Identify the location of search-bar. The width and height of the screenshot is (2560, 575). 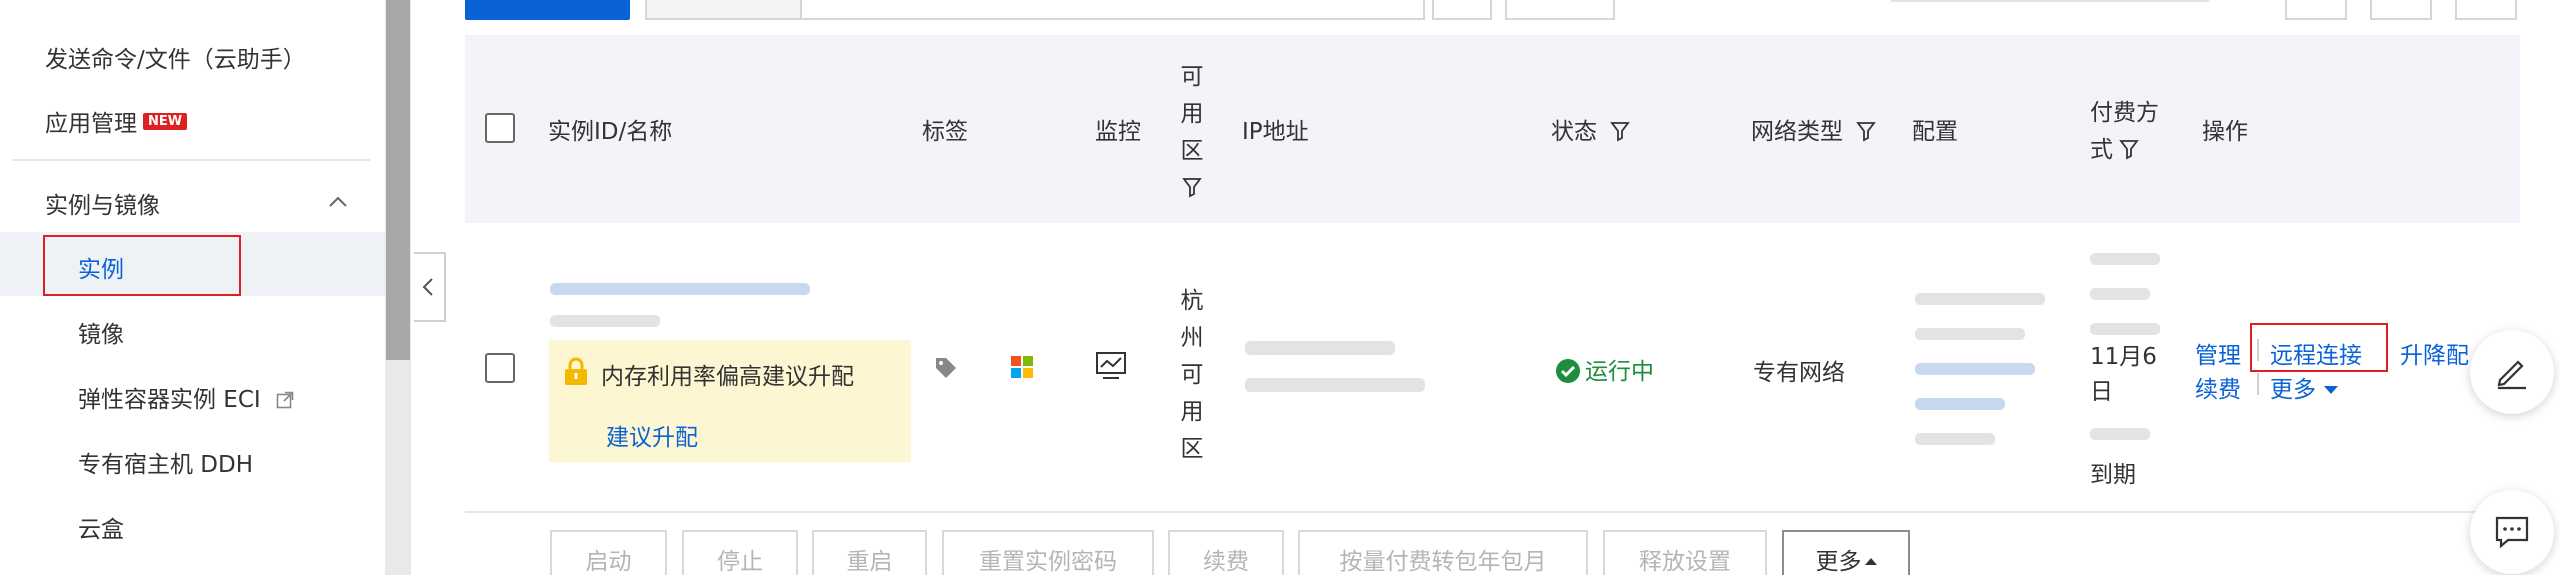
(1035, 10).